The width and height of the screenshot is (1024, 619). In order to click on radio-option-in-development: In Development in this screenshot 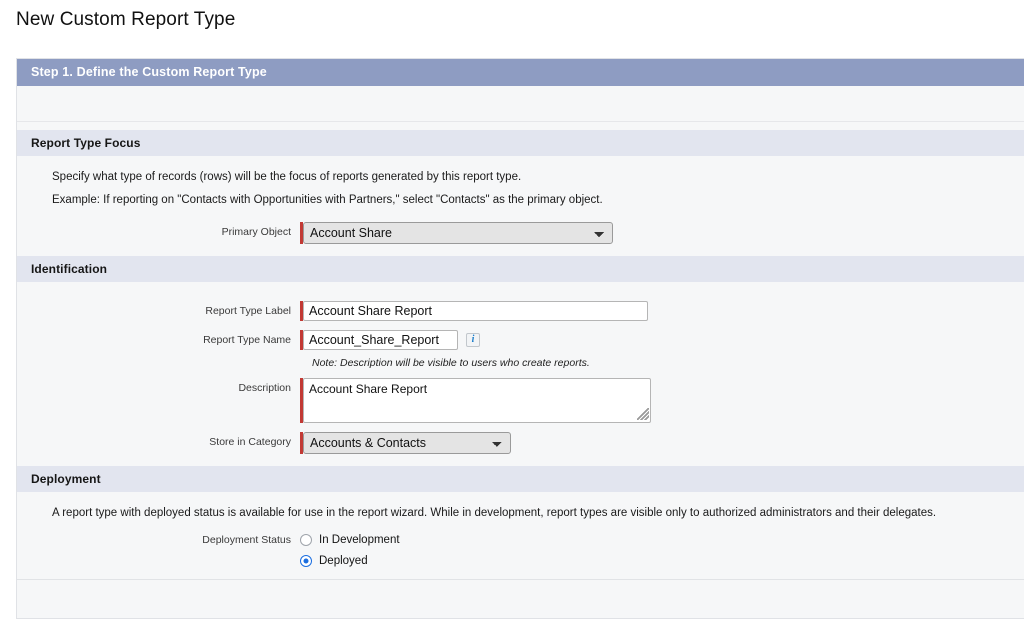, I will do `click(350, 539)`.